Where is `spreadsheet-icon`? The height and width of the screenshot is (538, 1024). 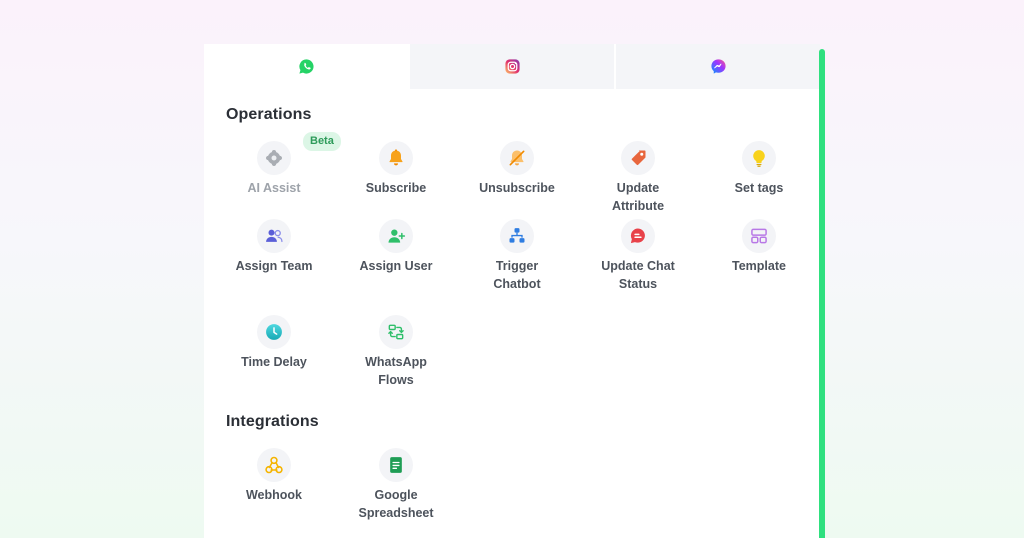
spreadsheet-icon is located at coordinates (396, 465).